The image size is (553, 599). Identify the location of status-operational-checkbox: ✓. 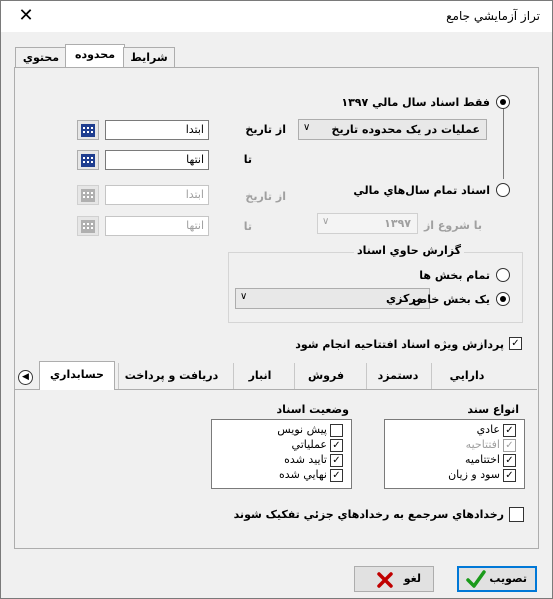
(336, 445).